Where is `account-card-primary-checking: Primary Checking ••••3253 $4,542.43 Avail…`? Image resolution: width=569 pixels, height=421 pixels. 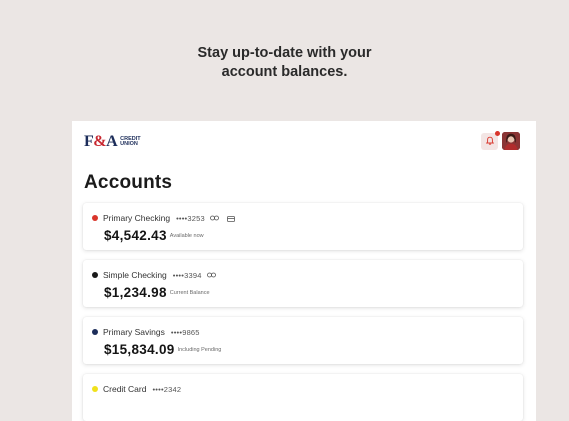 account-card-primary-checking: Primary Checking ••••3253 $4,542.43 Avail… is located at coordinates (303, 226).